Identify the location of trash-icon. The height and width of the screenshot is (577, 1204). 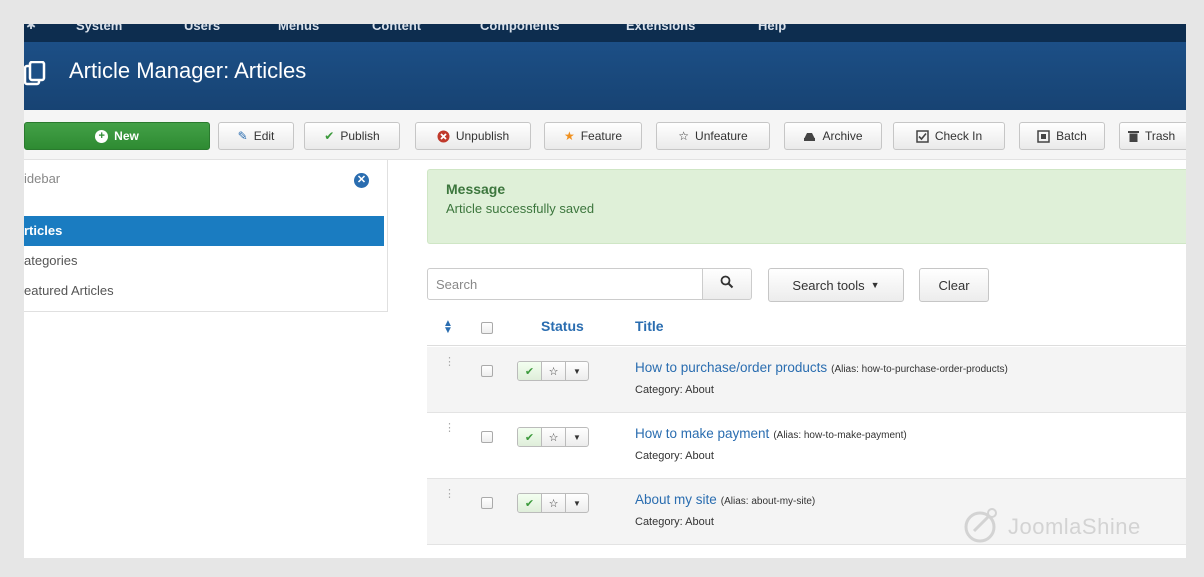
(1133, 136).